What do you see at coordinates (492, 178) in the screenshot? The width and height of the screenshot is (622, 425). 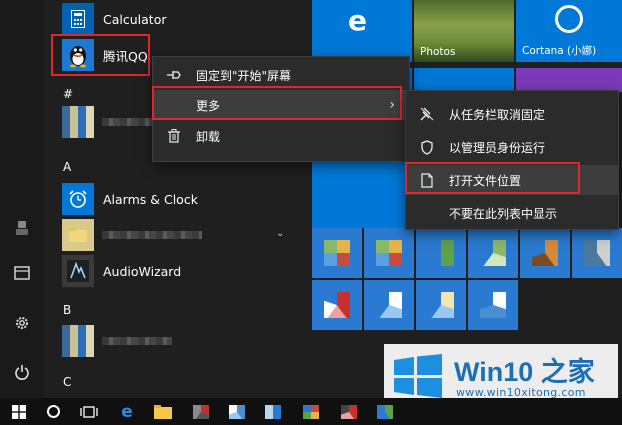 I see `open-location-highlight-box` at bounding box center [492, 178].